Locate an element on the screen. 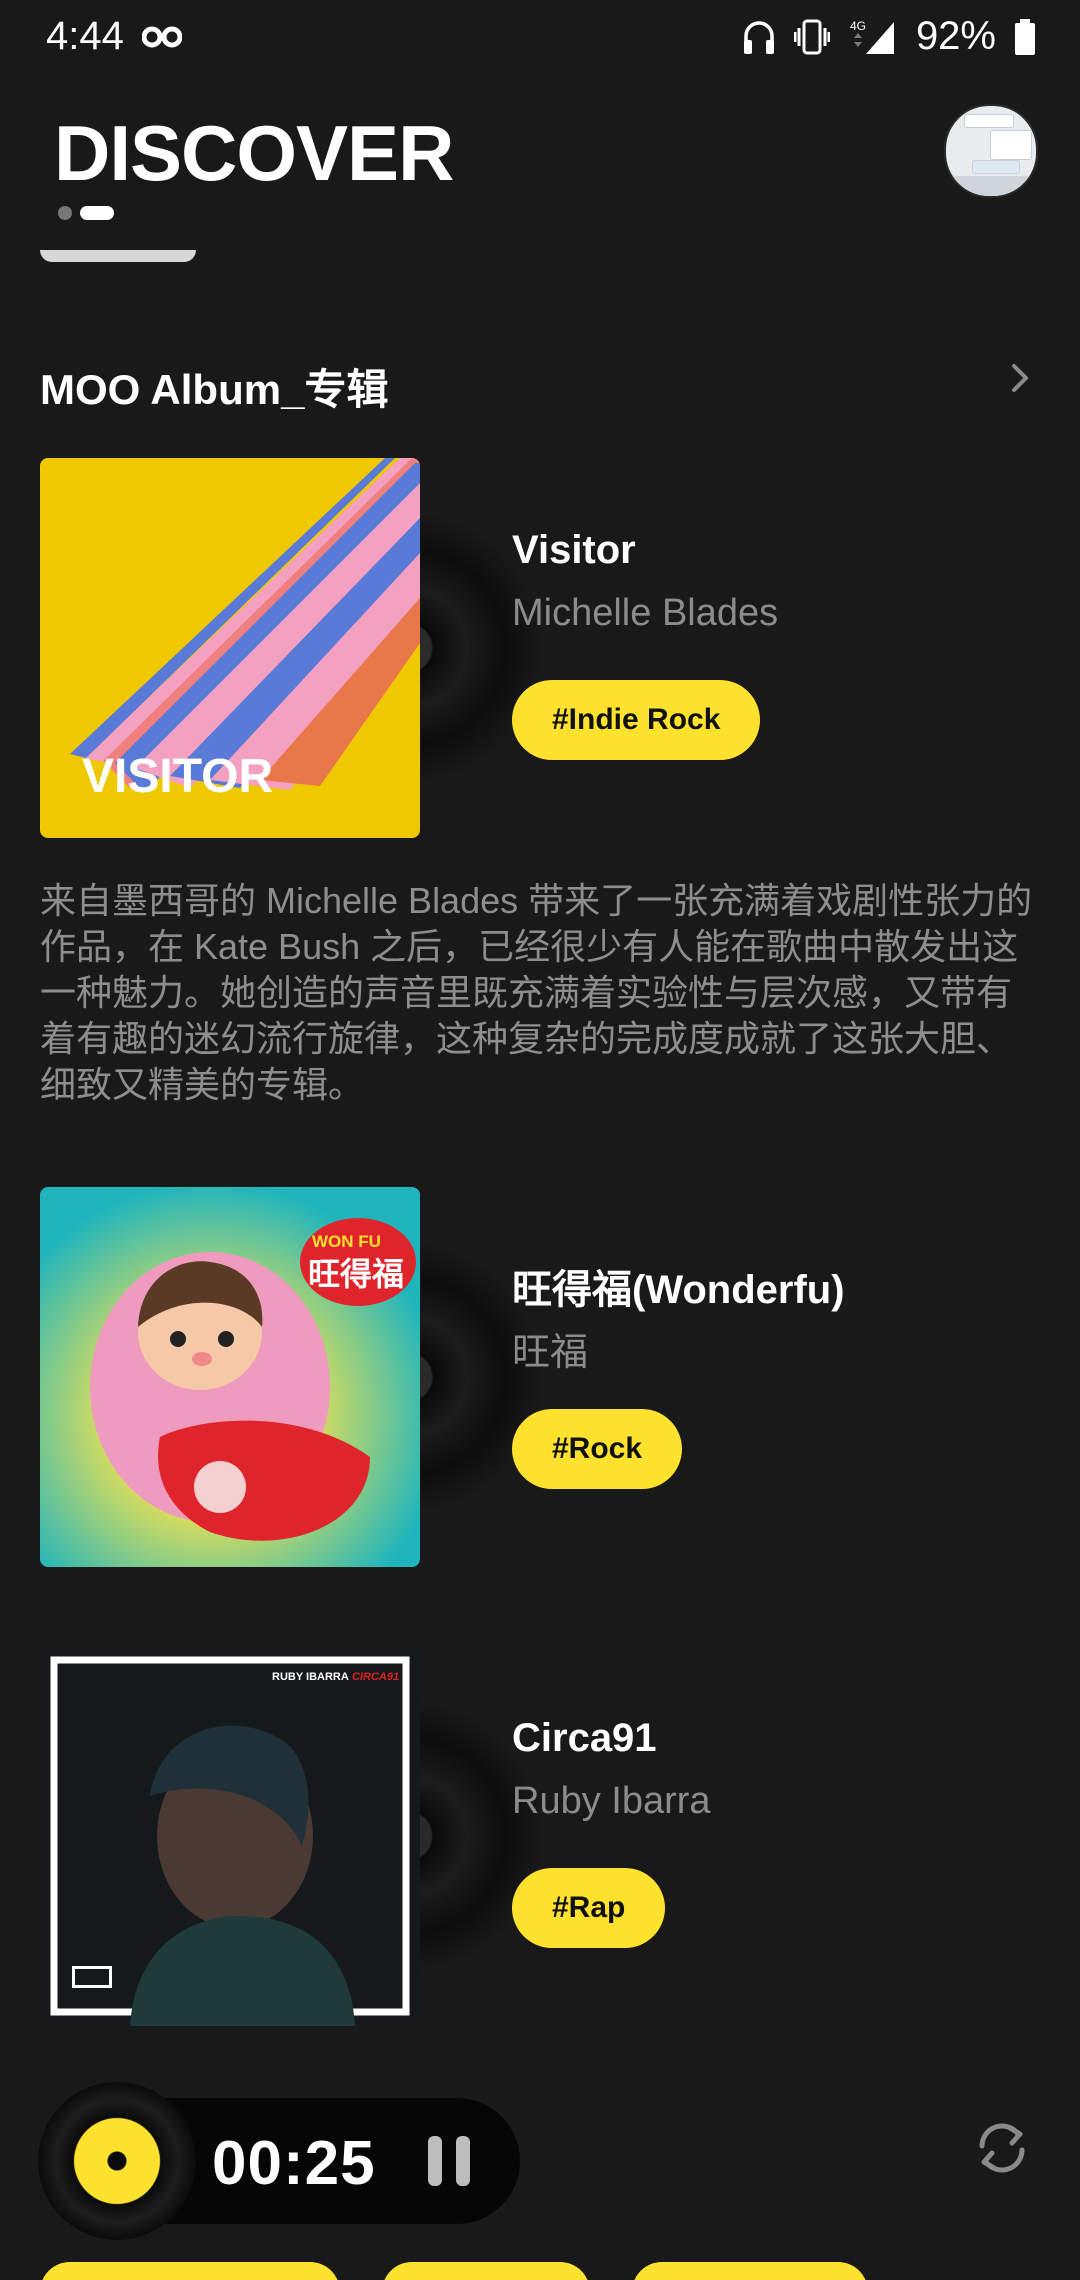 This screenshot has height=2280, width=1080. page-indicator is located at coordinates (86, 213).